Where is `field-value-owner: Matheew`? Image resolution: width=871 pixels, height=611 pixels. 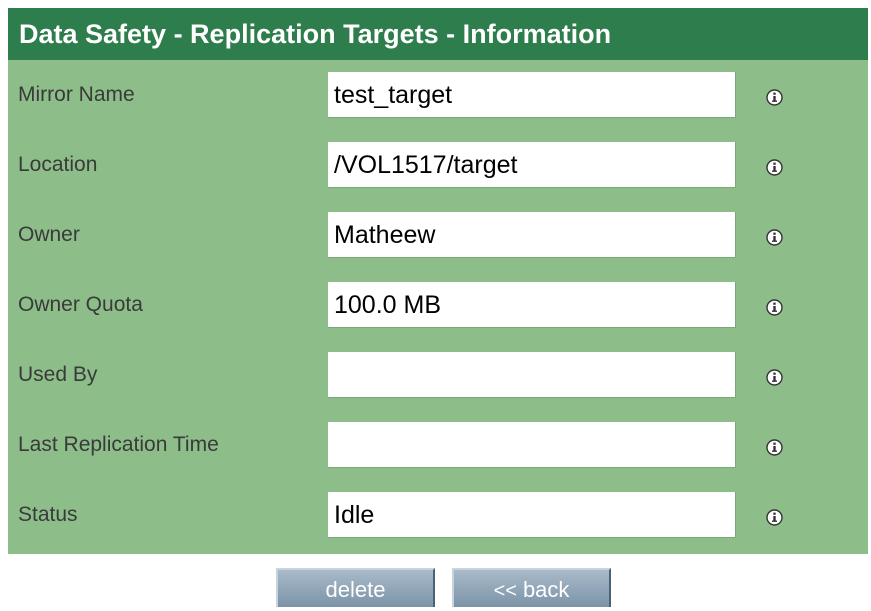 field-value-owner: Matheew is located at coordinates (532, 235).